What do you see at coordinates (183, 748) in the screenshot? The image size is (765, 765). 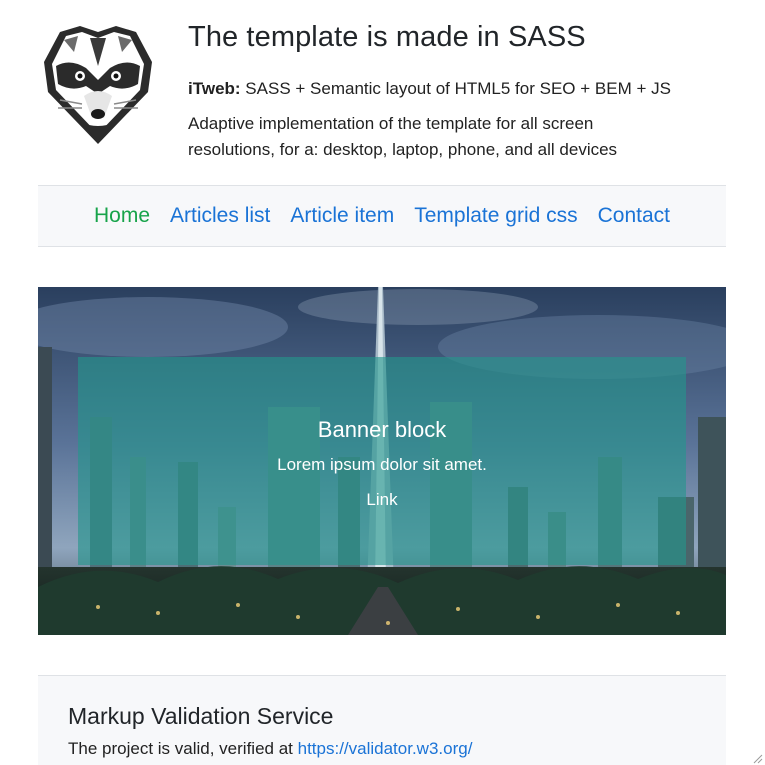 I see `validation-text-prefix: The project is valid, verified at` at bounding box center [183, 748].